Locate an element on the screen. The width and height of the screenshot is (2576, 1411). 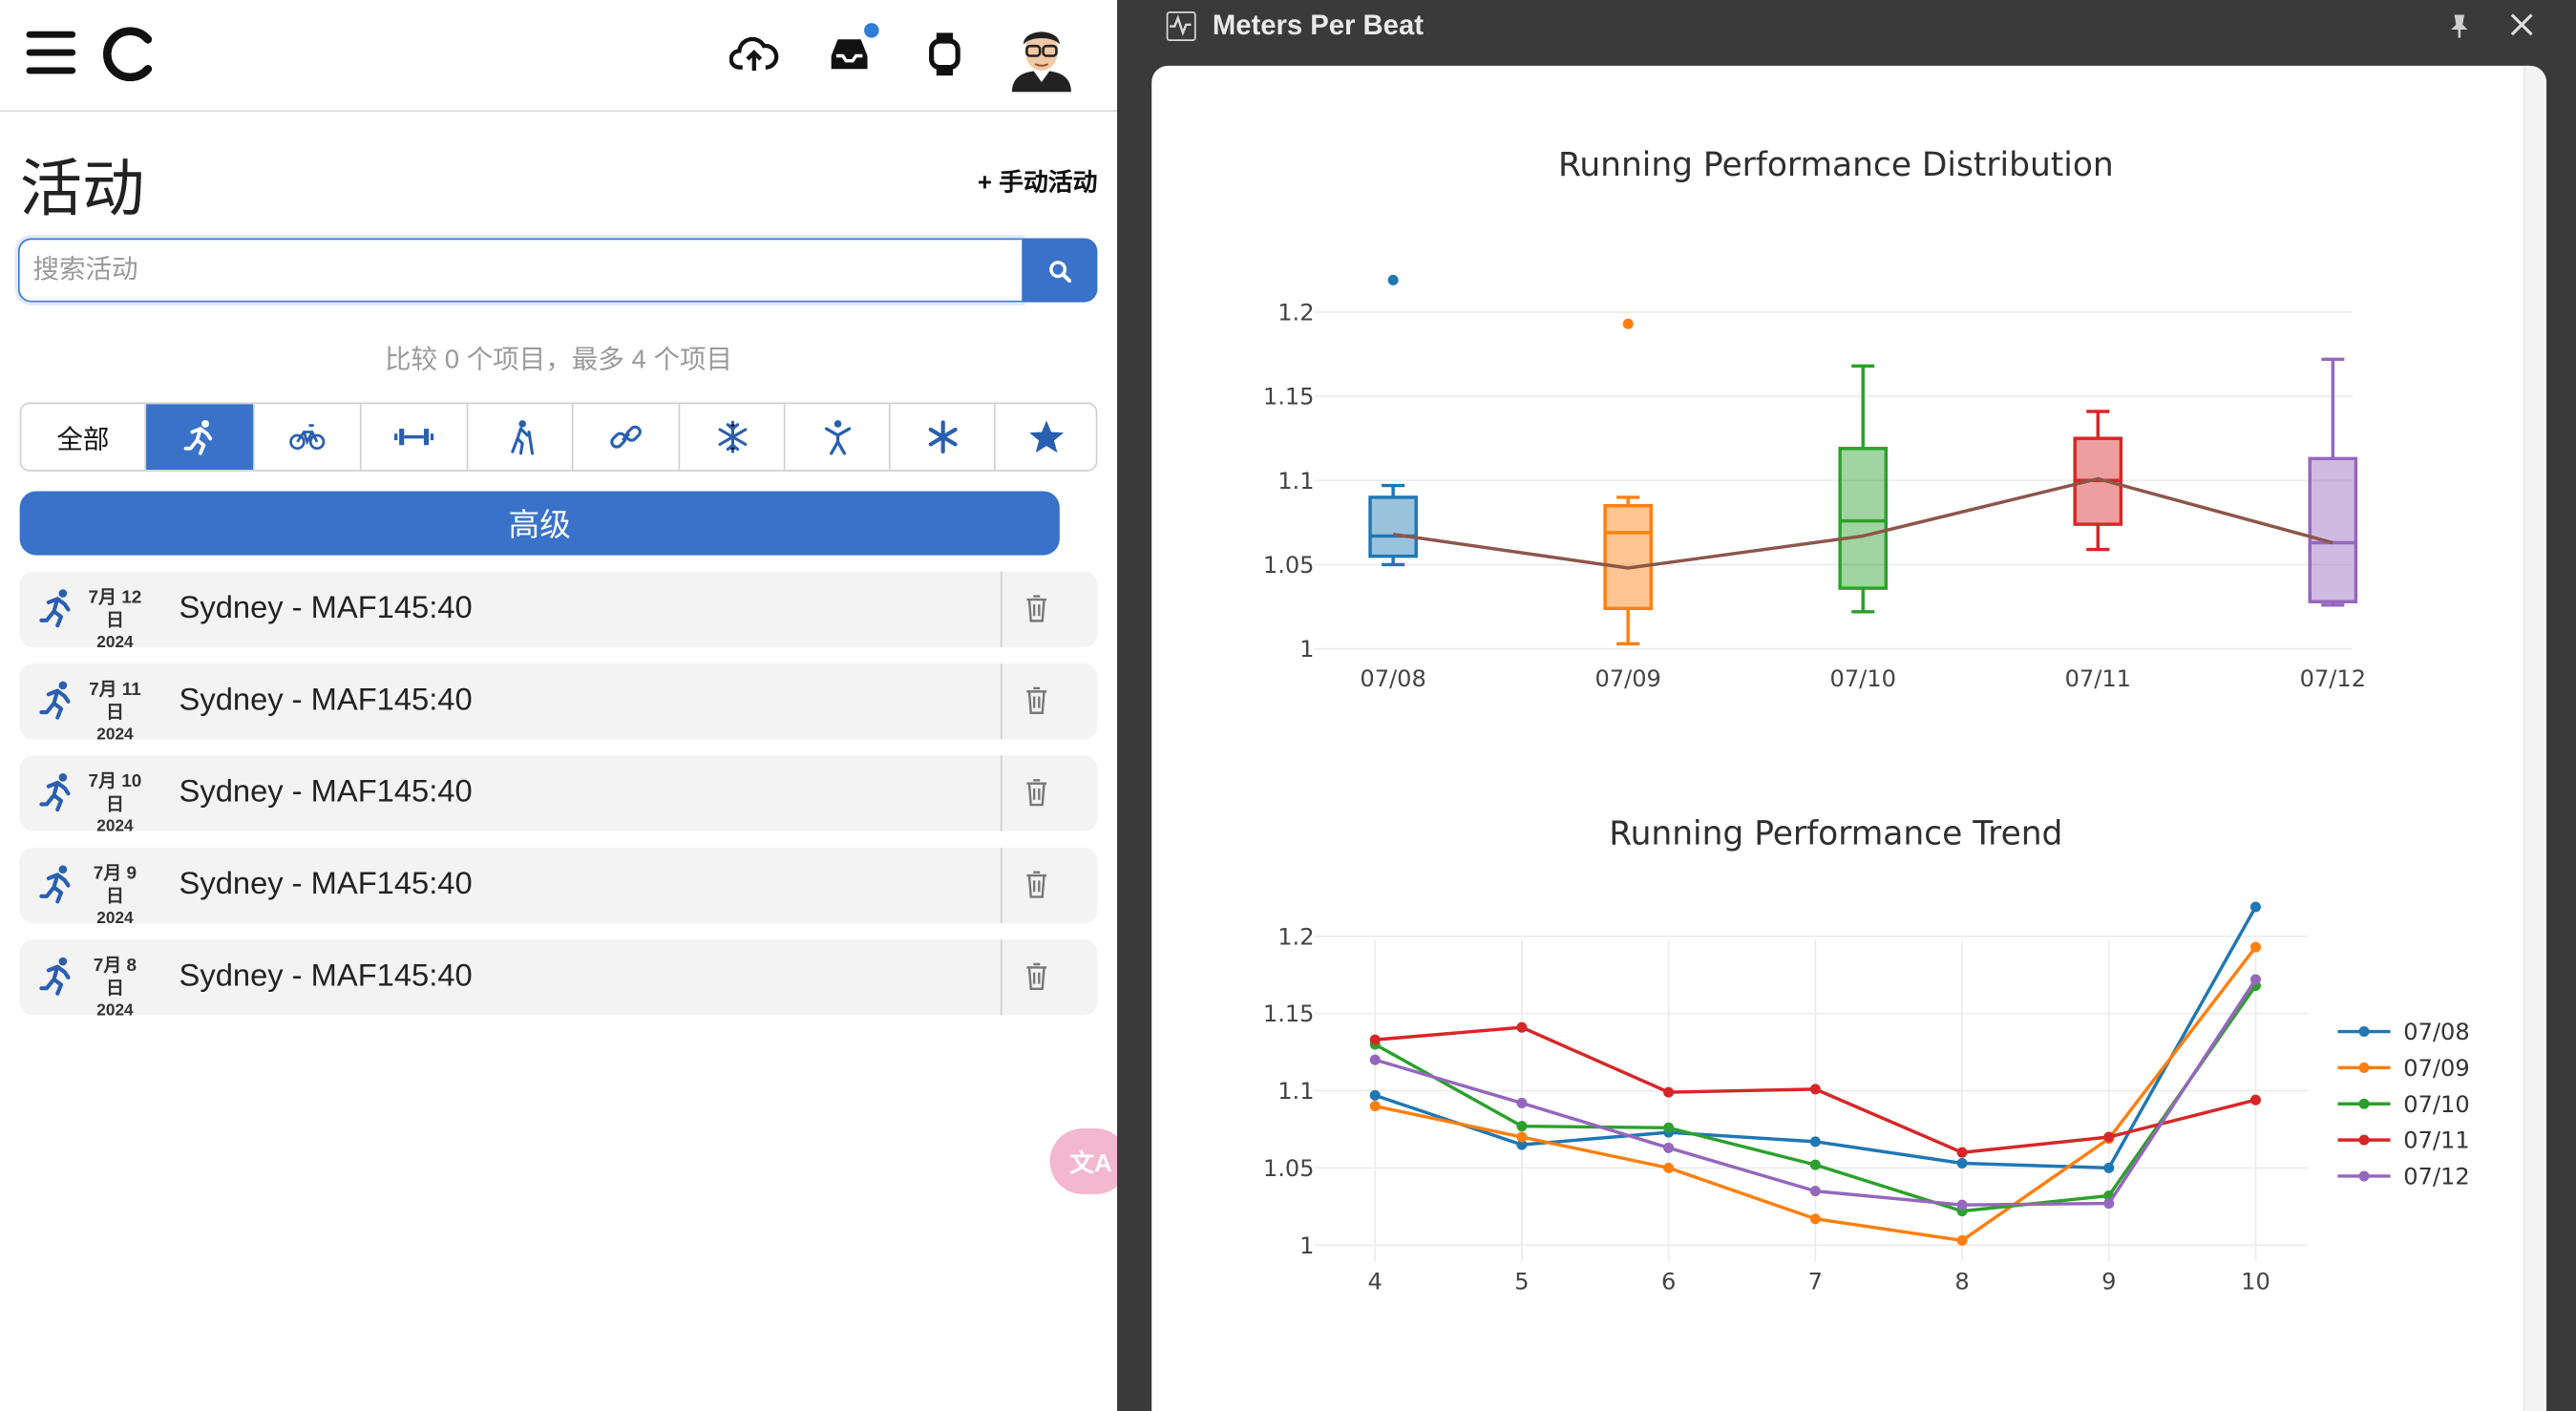
hamburger-menu-icon is located at coordinates (51, 54).